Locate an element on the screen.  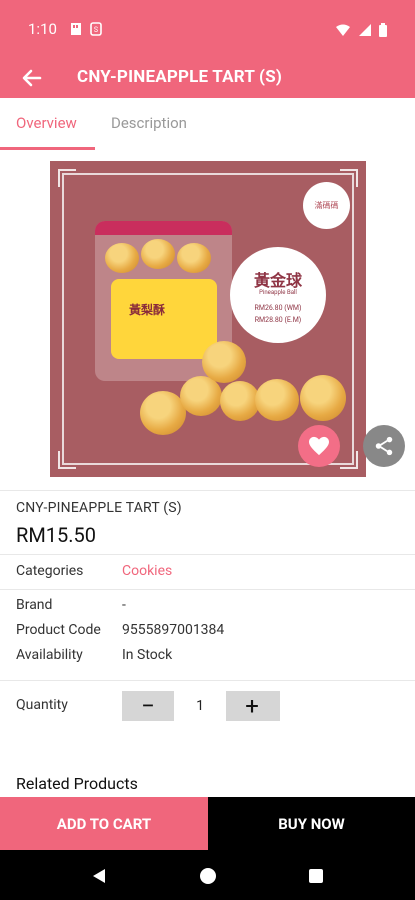
status-bar: 1:10 S is located at coordinates (207, 29).